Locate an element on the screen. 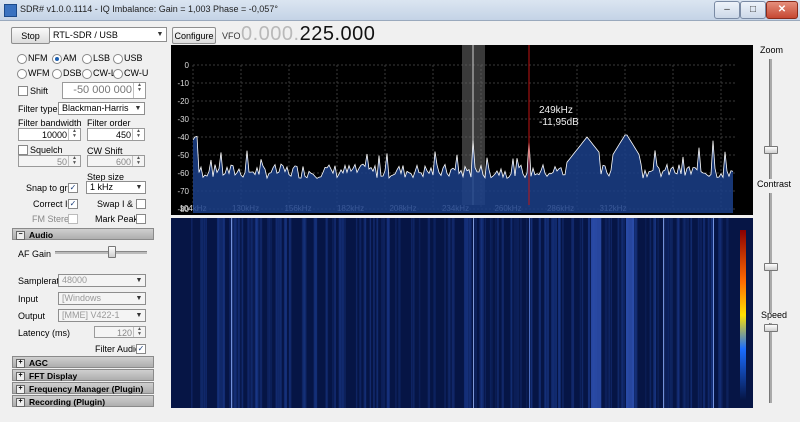 The width and height of the screenshot is (800, 422). shift-input: -50 000 000 ▲ ▼ is located at coordinates (104, 90).